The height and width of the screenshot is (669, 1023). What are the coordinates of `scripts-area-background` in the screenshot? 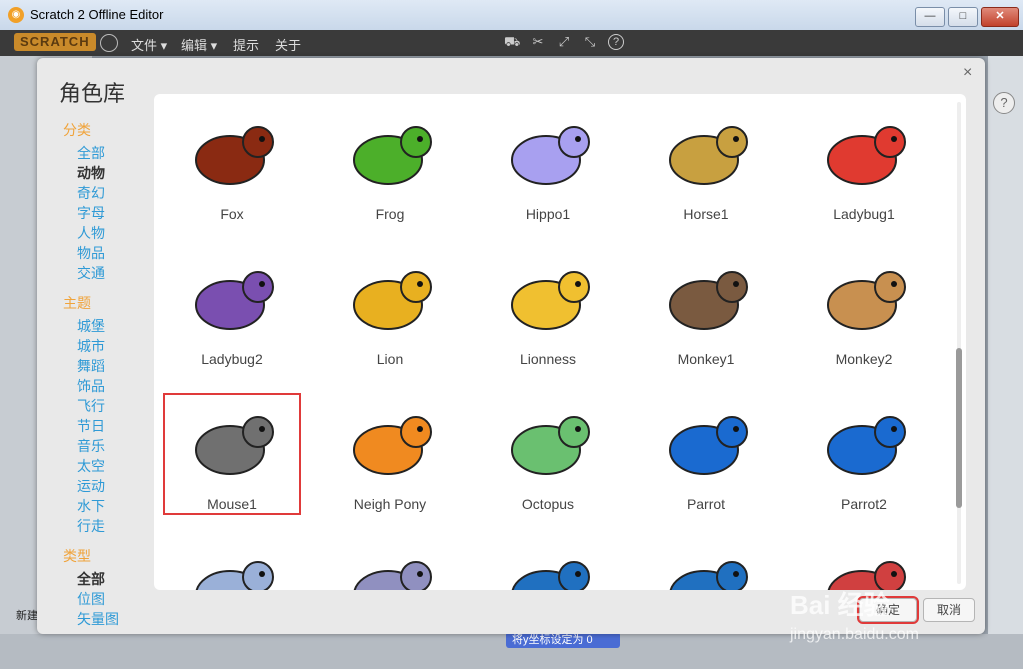 It's located at (1005, 356).